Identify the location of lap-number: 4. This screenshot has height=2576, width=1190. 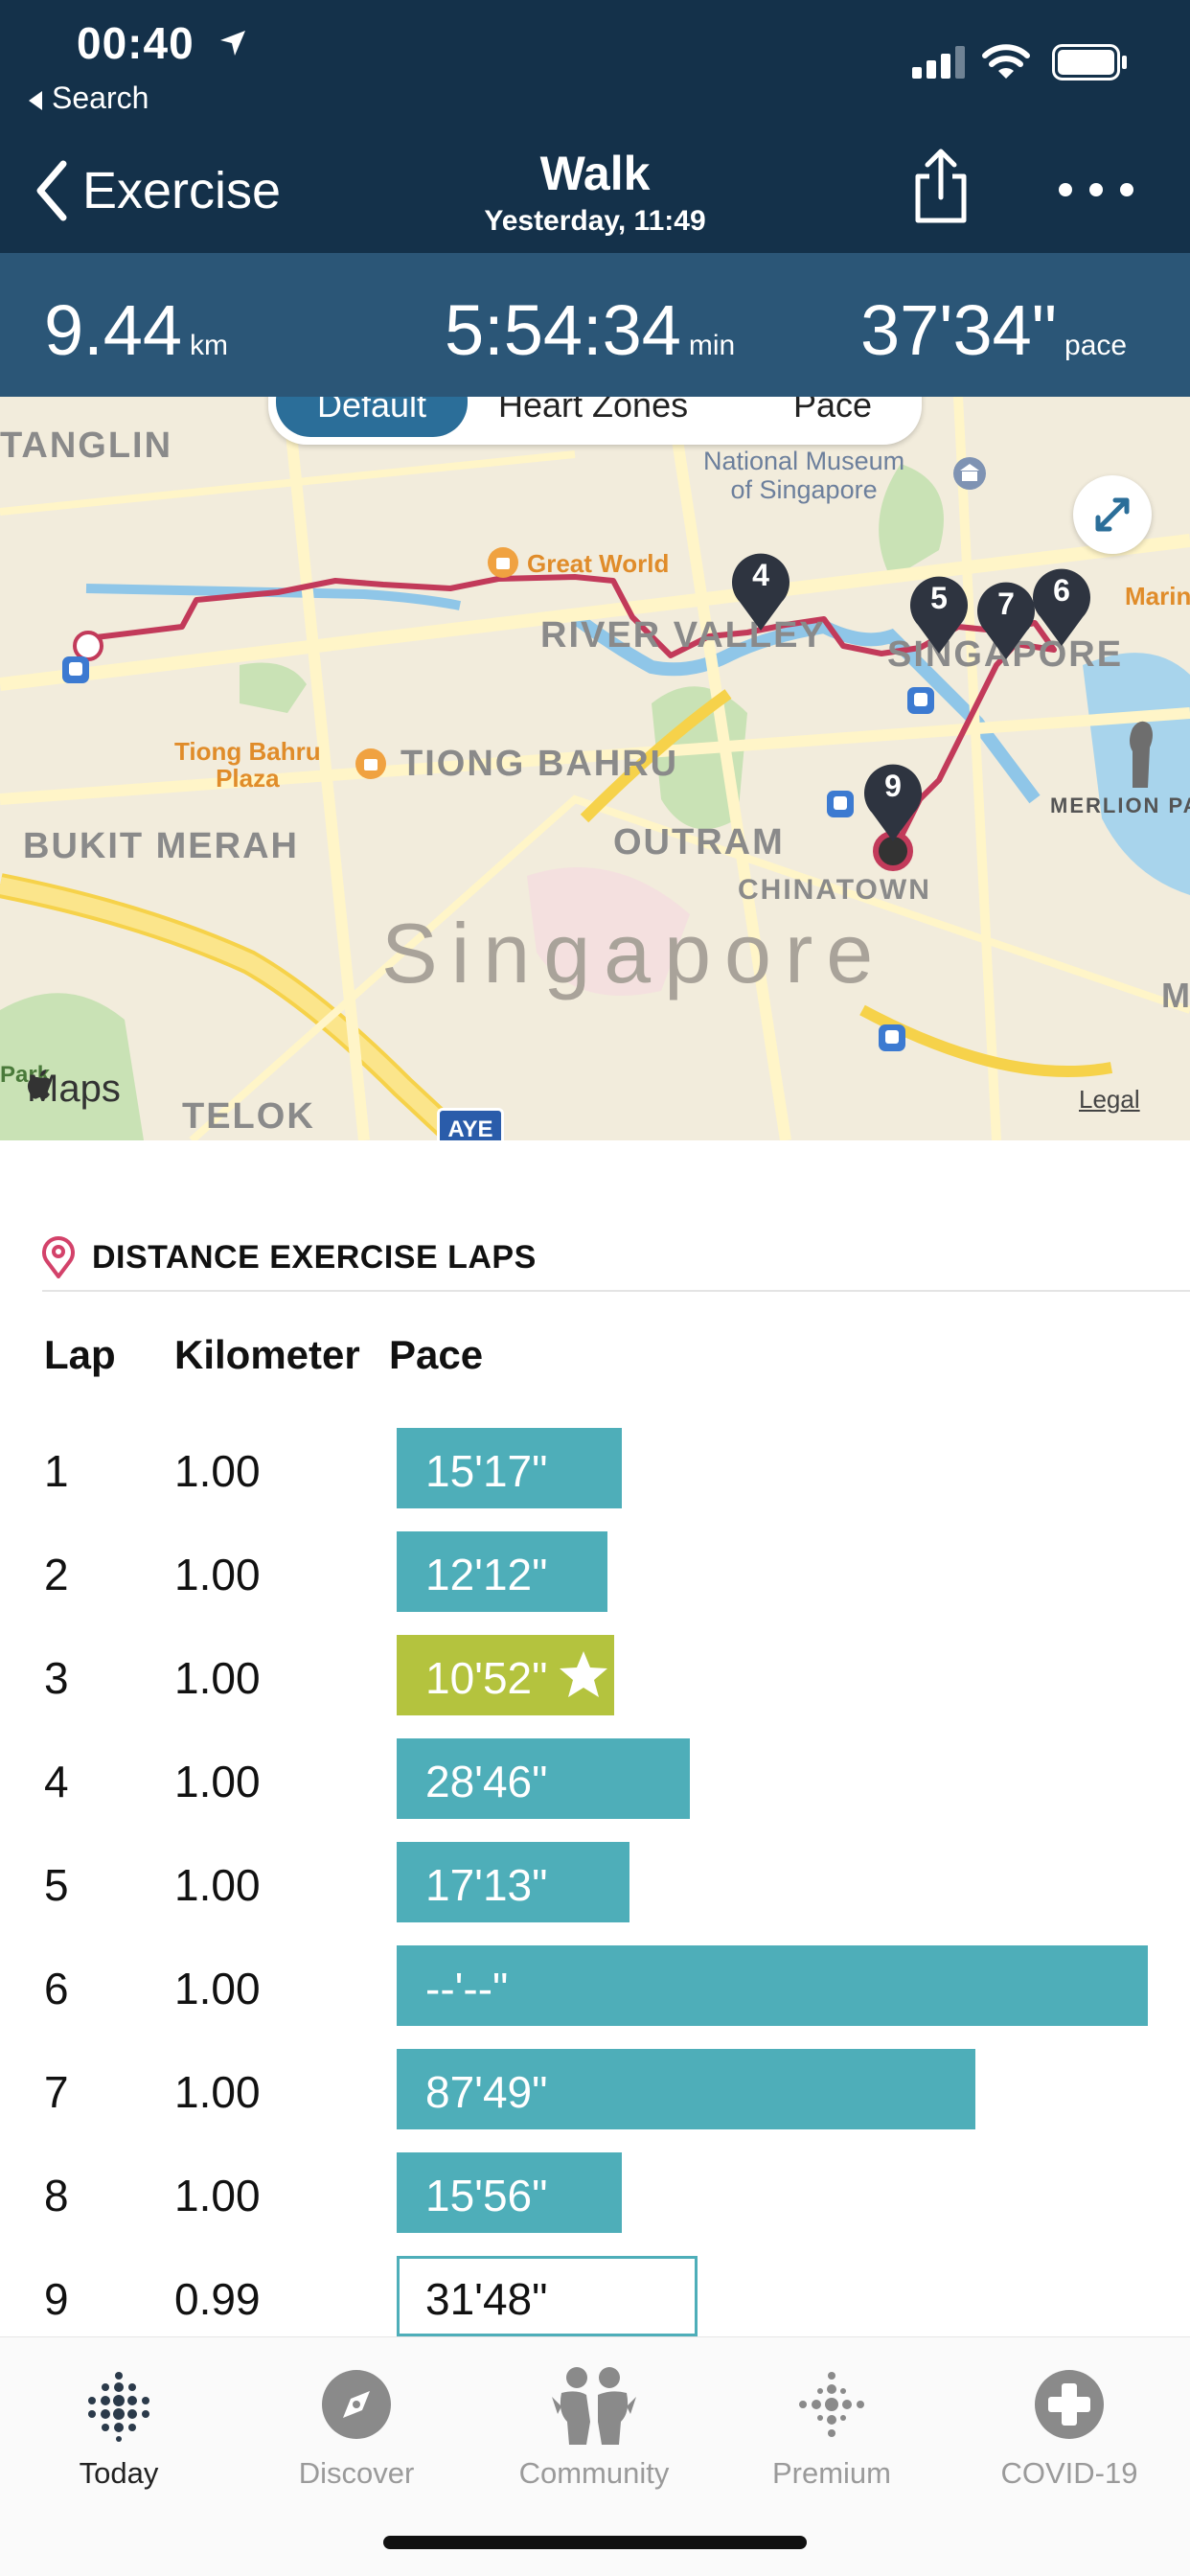
(57, 1782).